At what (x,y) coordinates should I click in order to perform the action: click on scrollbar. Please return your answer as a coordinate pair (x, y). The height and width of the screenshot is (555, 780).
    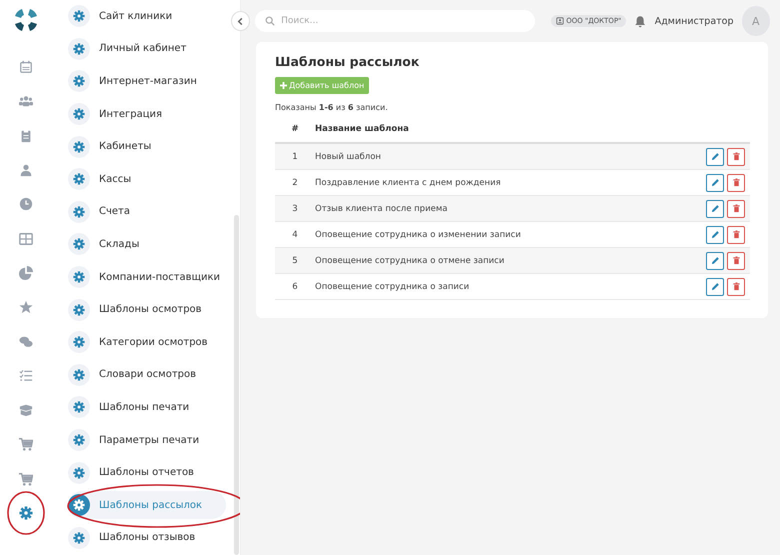
    Looking at the image, I should click on (237, 385).